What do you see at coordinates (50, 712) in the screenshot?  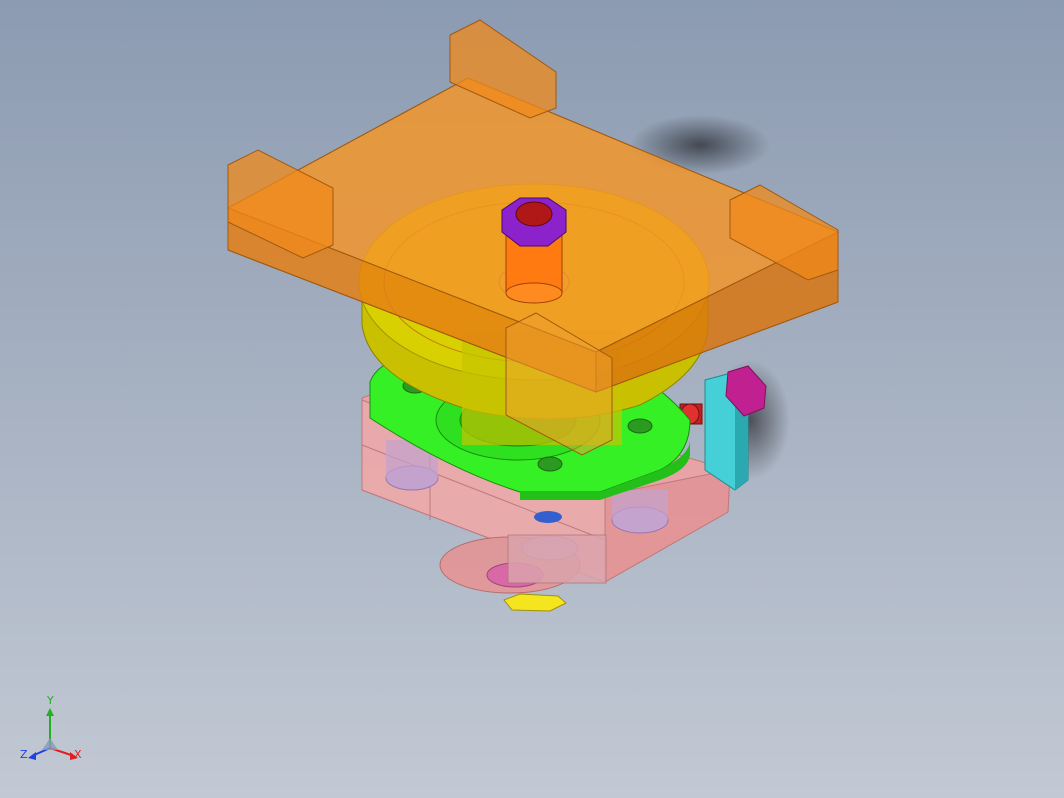 I see `y-axis-arrow-icon` at bounding box center [50, 712].